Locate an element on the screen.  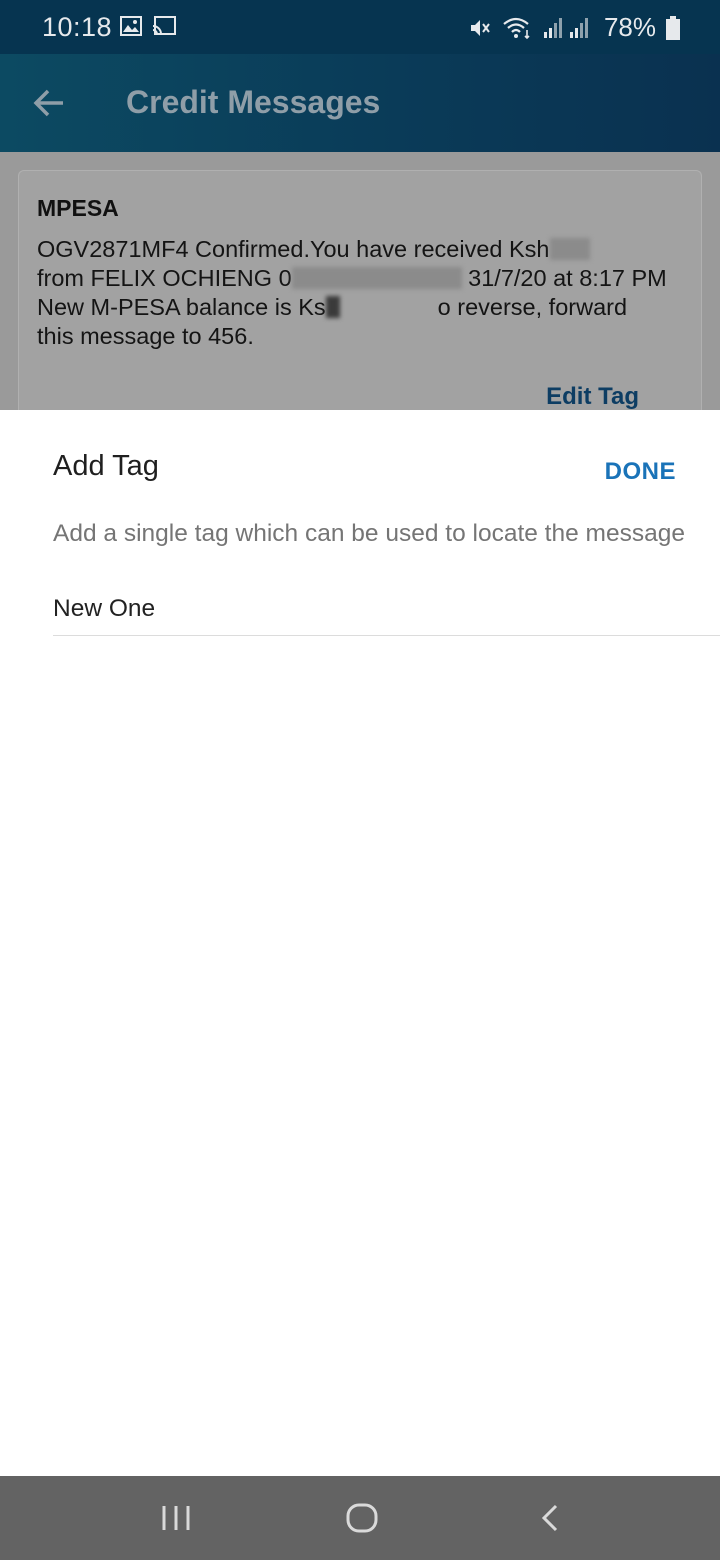
app-bar: Credit Messages is located at coordinates (360, 103).